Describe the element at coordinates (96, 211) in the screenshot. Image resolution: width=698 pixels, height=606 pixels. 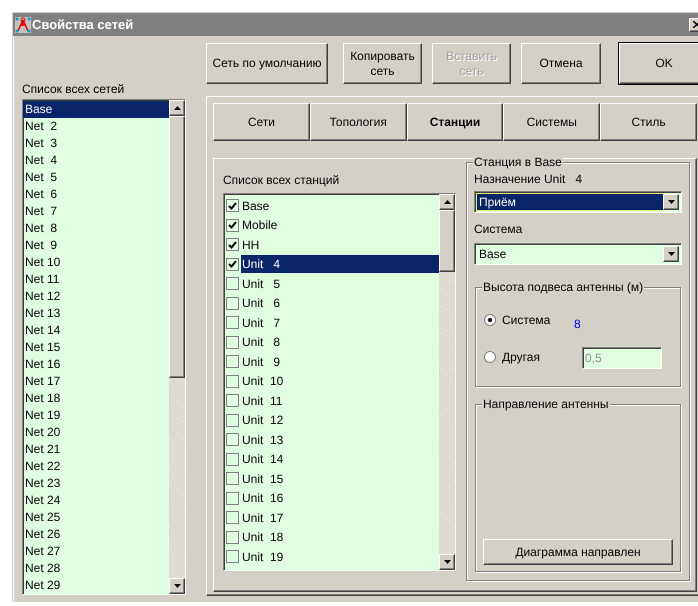
I see `network-item: Net 7` at that location.